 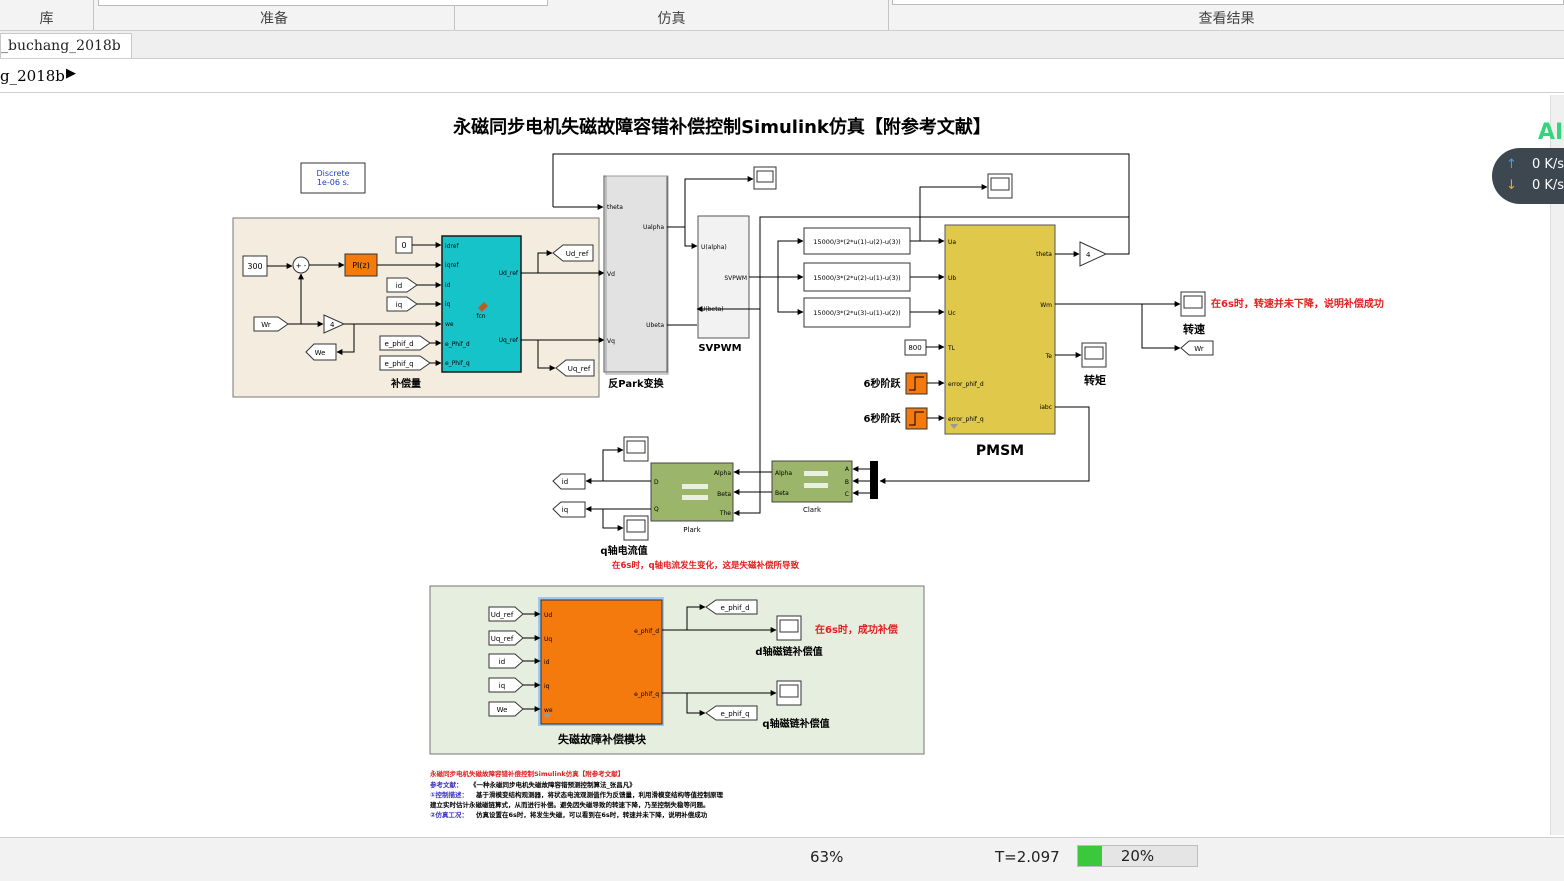 What do you see at coordinates (1226, 15) in the screenshot?
I see `toolstrip-section-results: 查看结果` at bounding box center [1226, 15].